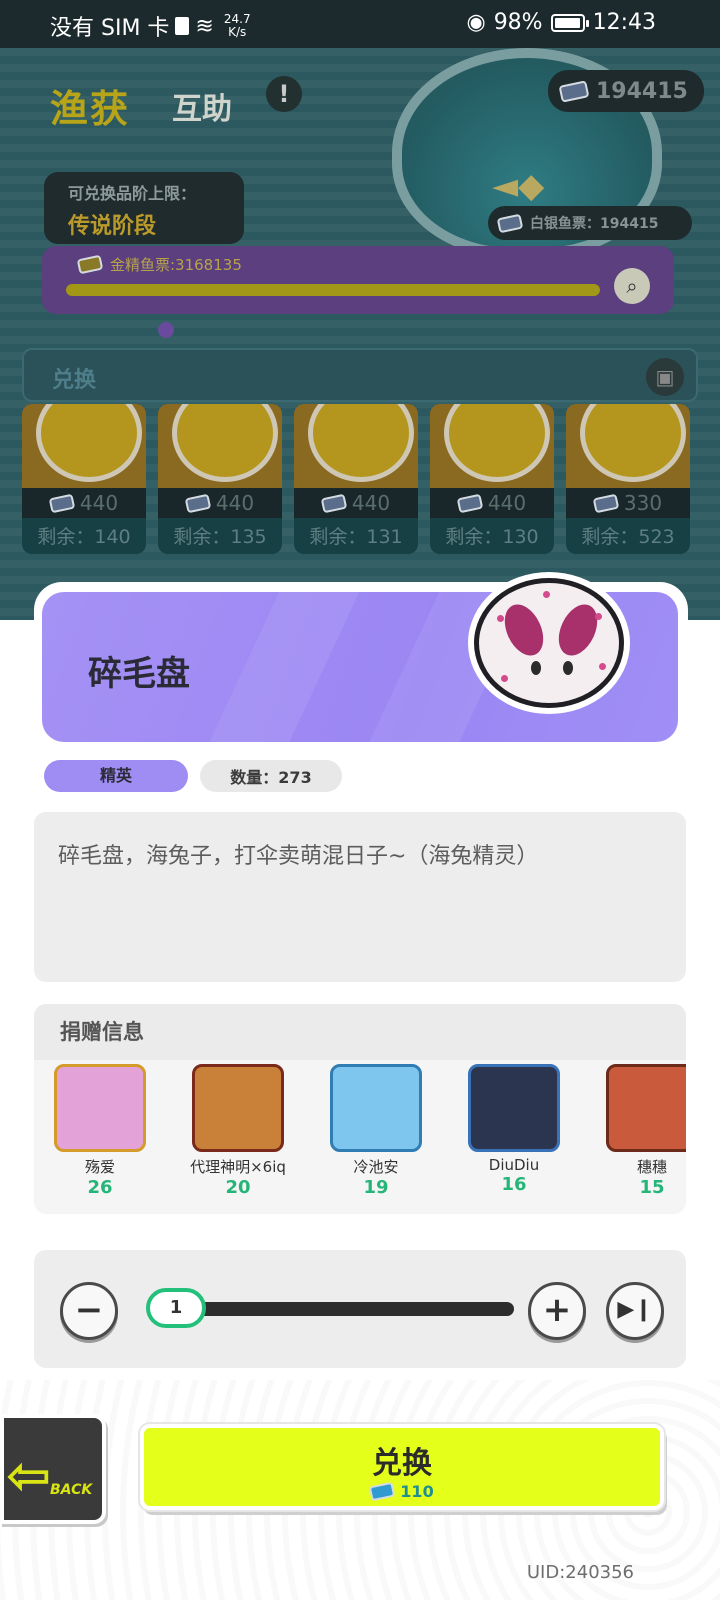  What do you see at coordinates (53, 1469) in the screenshot?
I see `back-button: ⇦ BACK` at bounding box center [53, 1469].